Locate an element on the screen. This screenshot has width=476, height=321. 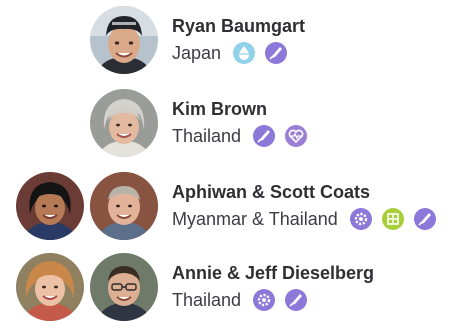
puzzle-icon is located at coordinates (392, 219).